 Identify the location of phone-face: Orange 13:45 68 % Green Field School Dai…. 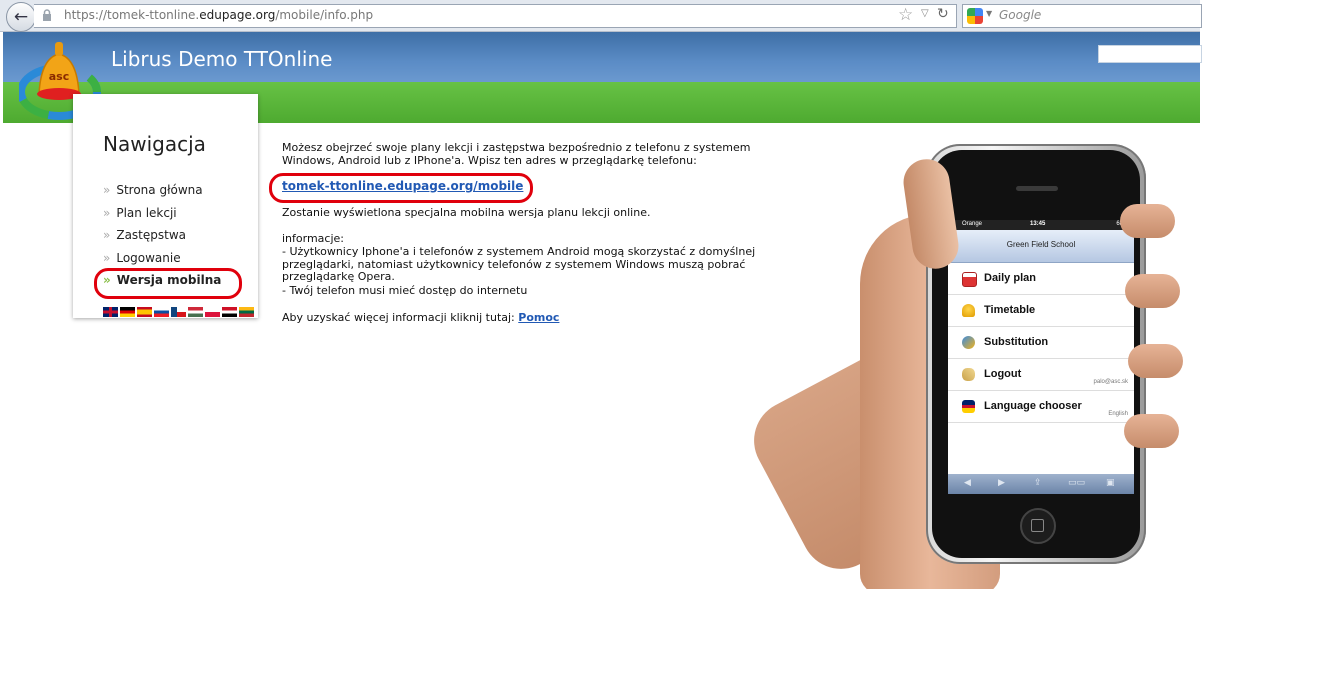
(1036, 354).